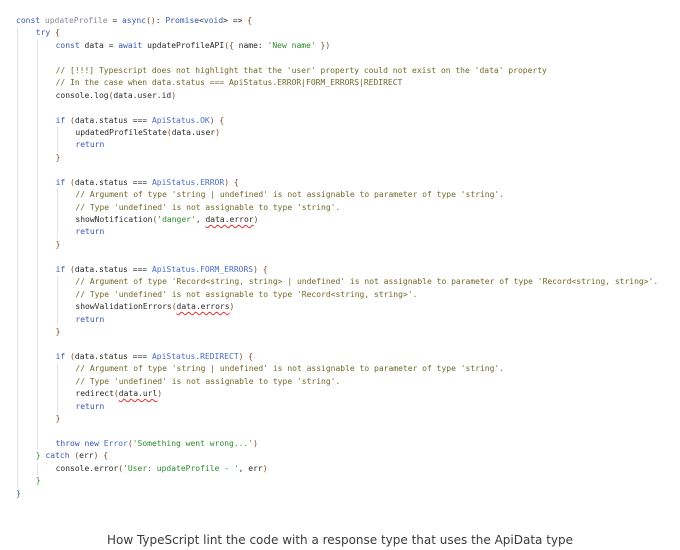 Image resolution: width=680 pixels, height=550 pixels. I want to click on code-token: :, so click(160, 20).